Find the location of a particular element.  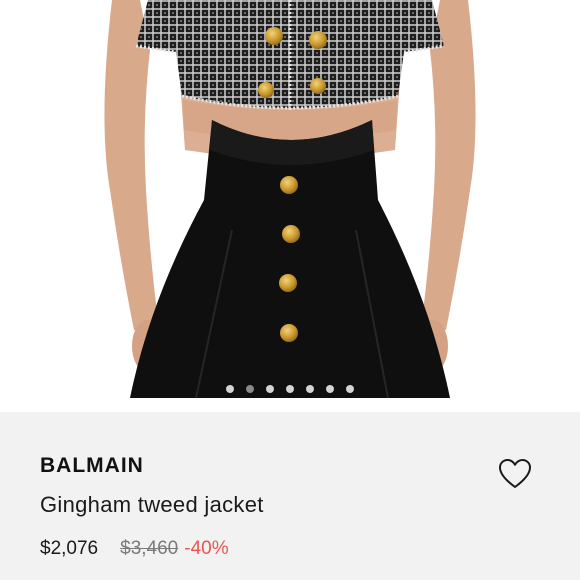

heart-outline-icon is located at coordinates (515, 473).